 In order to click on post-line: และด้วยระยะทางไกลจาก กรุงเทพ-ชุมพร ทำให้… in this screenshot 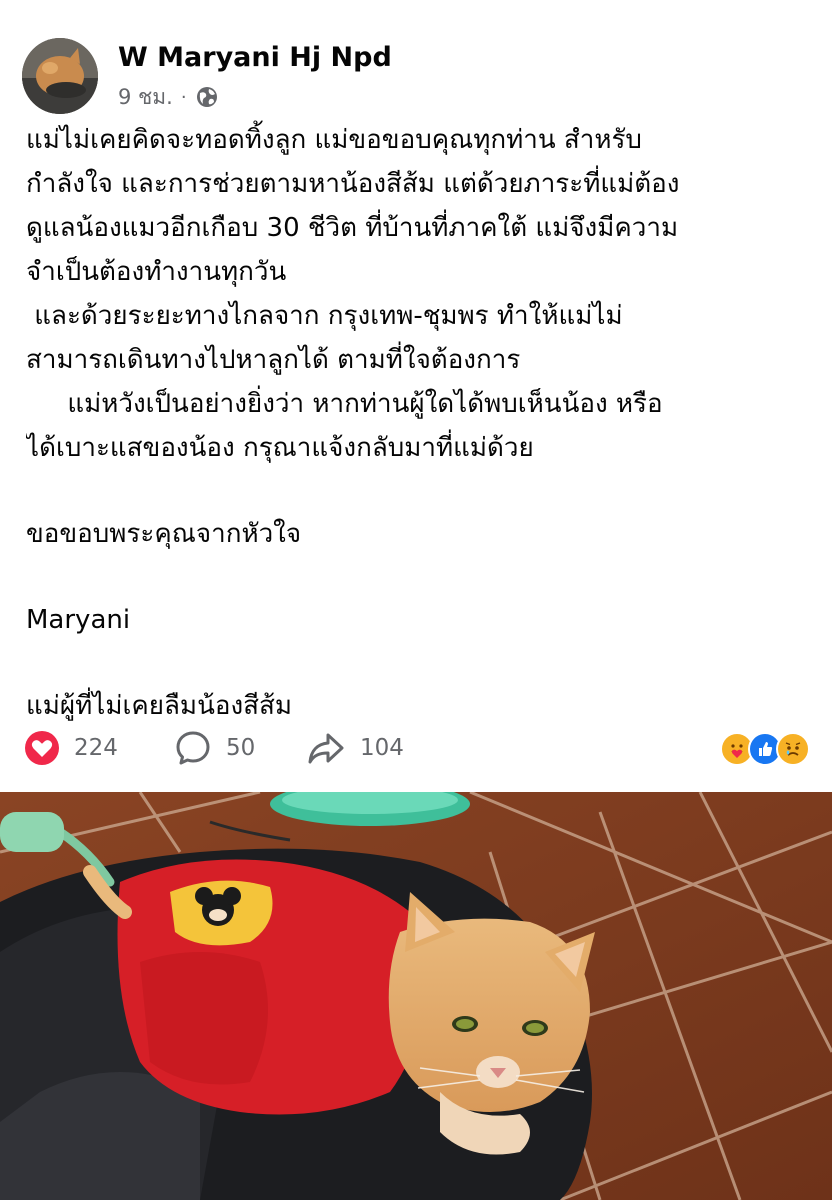, I will do `click(324, 316)`.